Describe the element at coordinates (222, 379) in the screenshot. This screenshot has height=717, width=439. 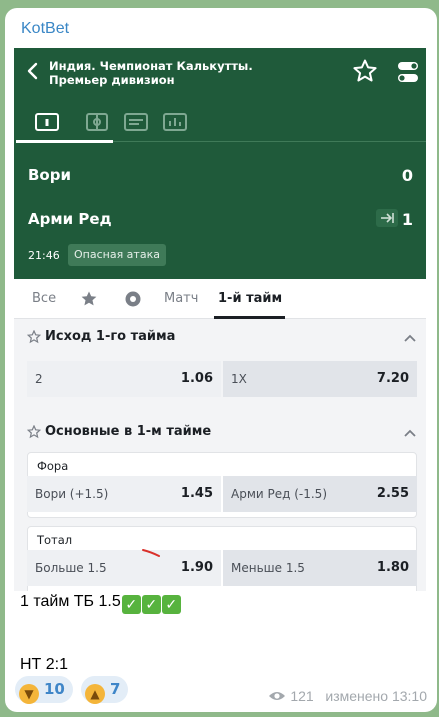
I see `odds-row: 2 1.06 1X 7.20` at that location.